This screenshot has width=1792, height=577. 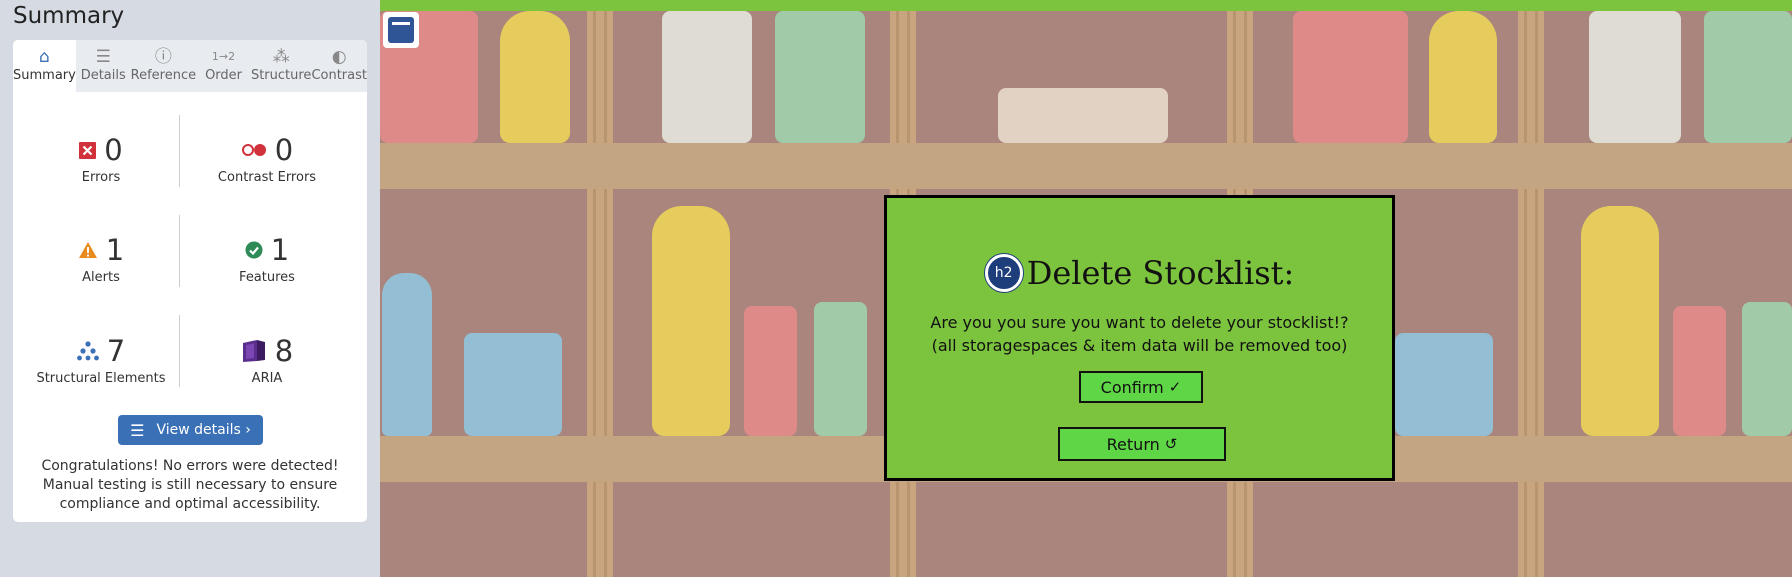 I want to click on tab-contrast: ◐ Contrast, so click(x=339, y=66).